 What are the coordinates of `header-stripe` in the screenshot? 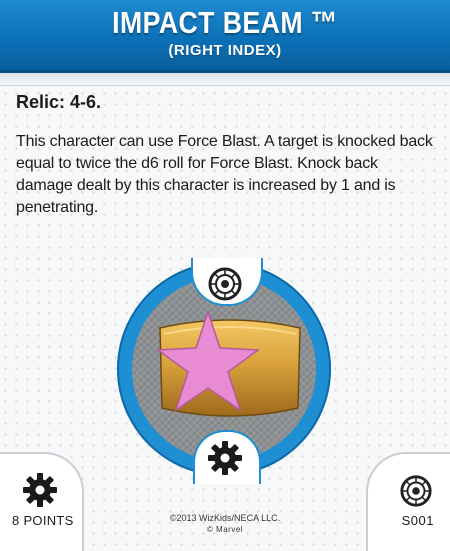 It's located at (225, 79).